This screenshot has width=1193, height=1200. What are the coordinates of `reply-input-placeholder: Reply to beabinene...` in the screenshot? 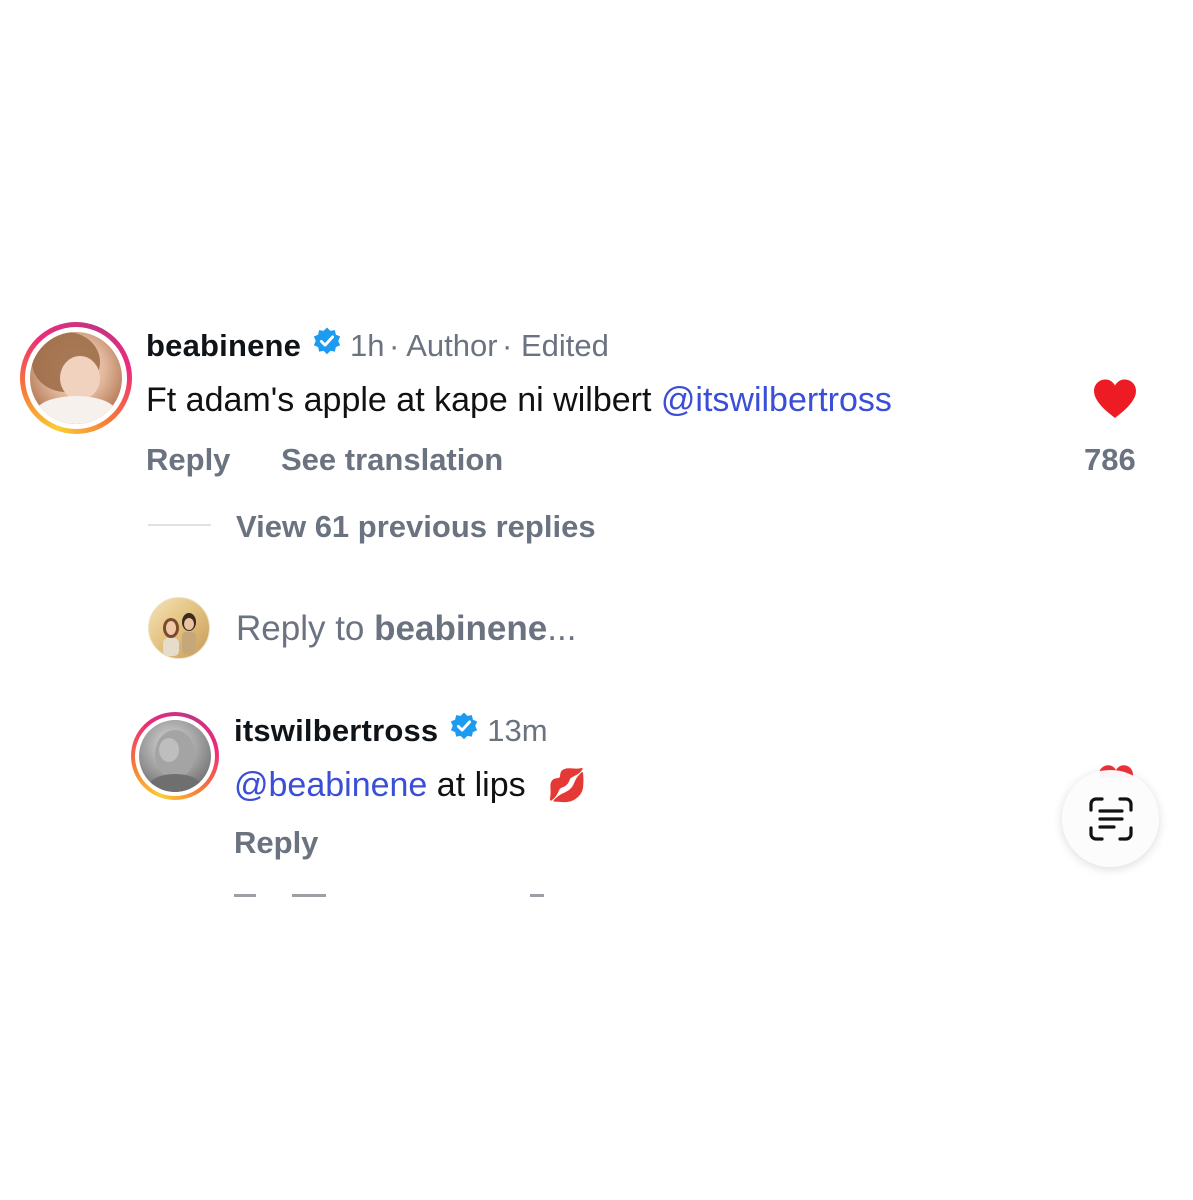 It's located at (406, 629).